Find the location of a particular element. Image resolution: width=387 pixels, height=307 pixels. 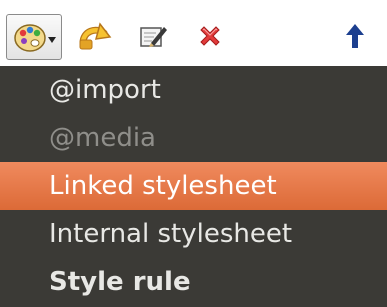

move-up-button is located at coordinates (355, 38).